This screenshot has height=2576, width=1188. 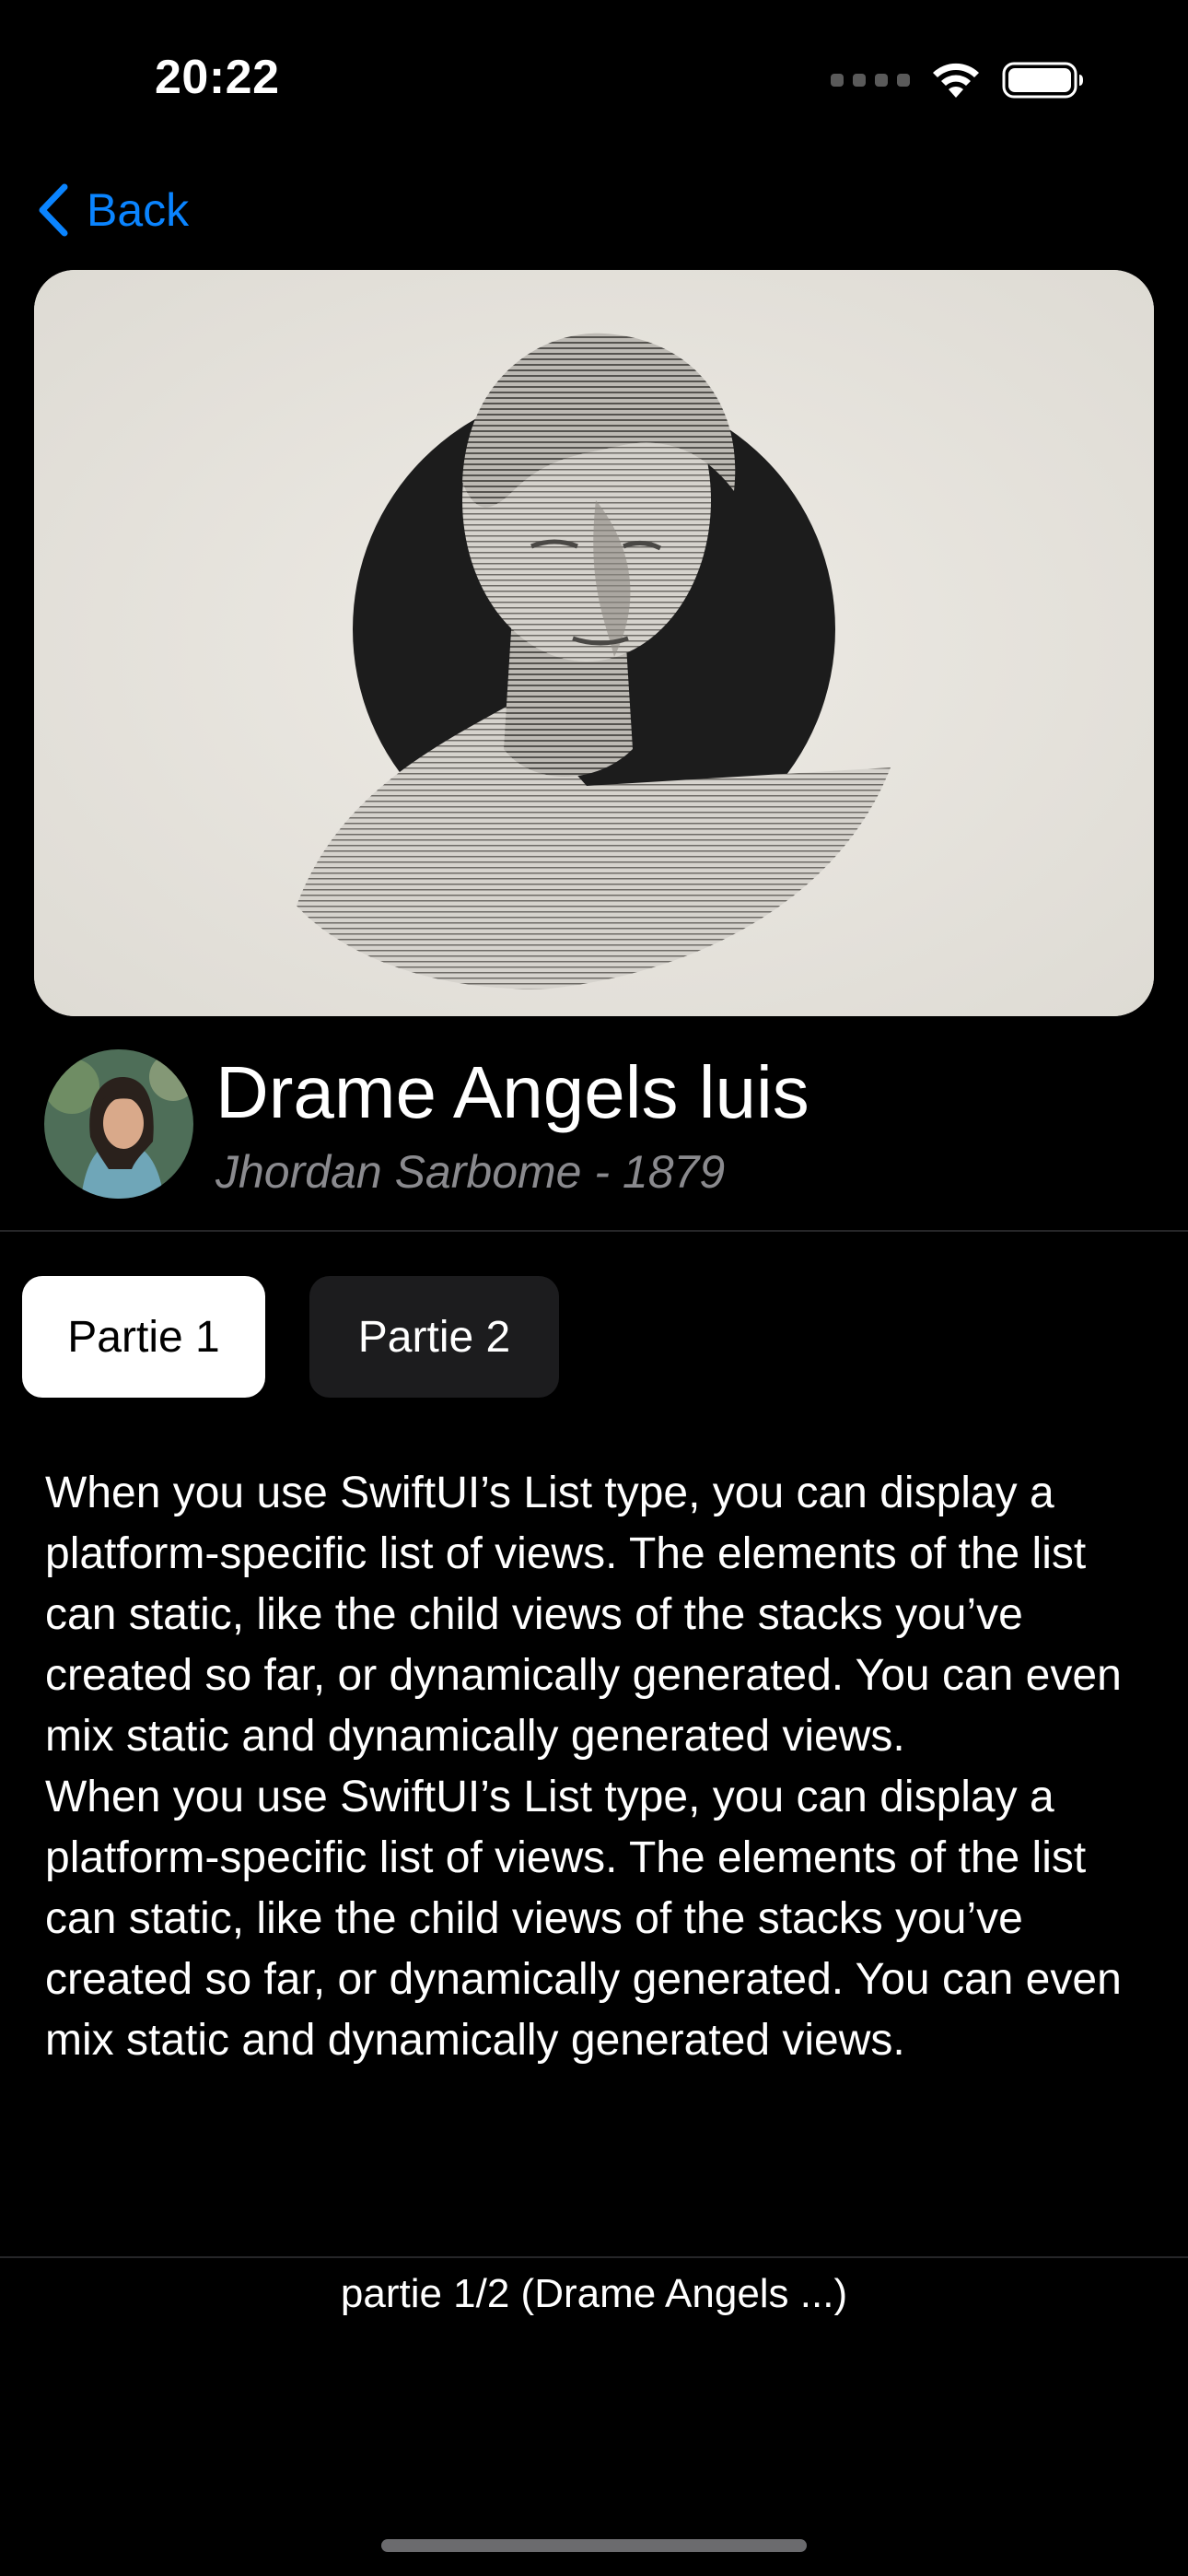 I want to click on home-indicator, so click(x=594, y=2545).